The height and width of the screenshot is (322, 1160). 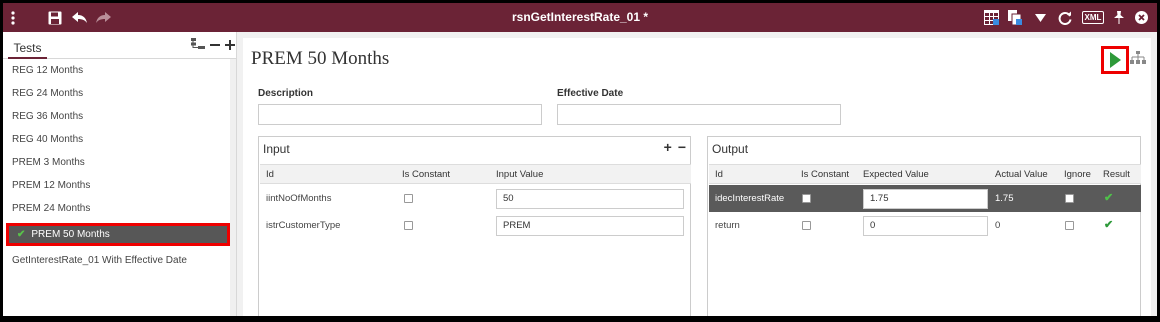 I want to click on effective-date-field, so click(x=699, y=114).